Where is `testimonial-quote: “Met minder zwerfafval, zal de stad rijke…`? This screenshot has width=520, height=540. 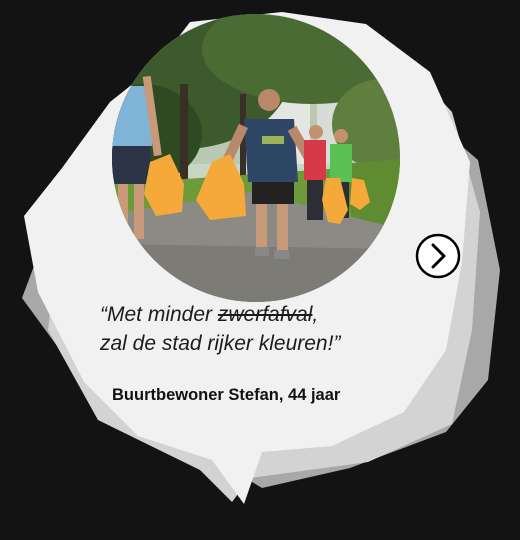
testimonial-quote: “Met minder zwerfafval, zal de stad rijke… is located at coordinates (265, 329).